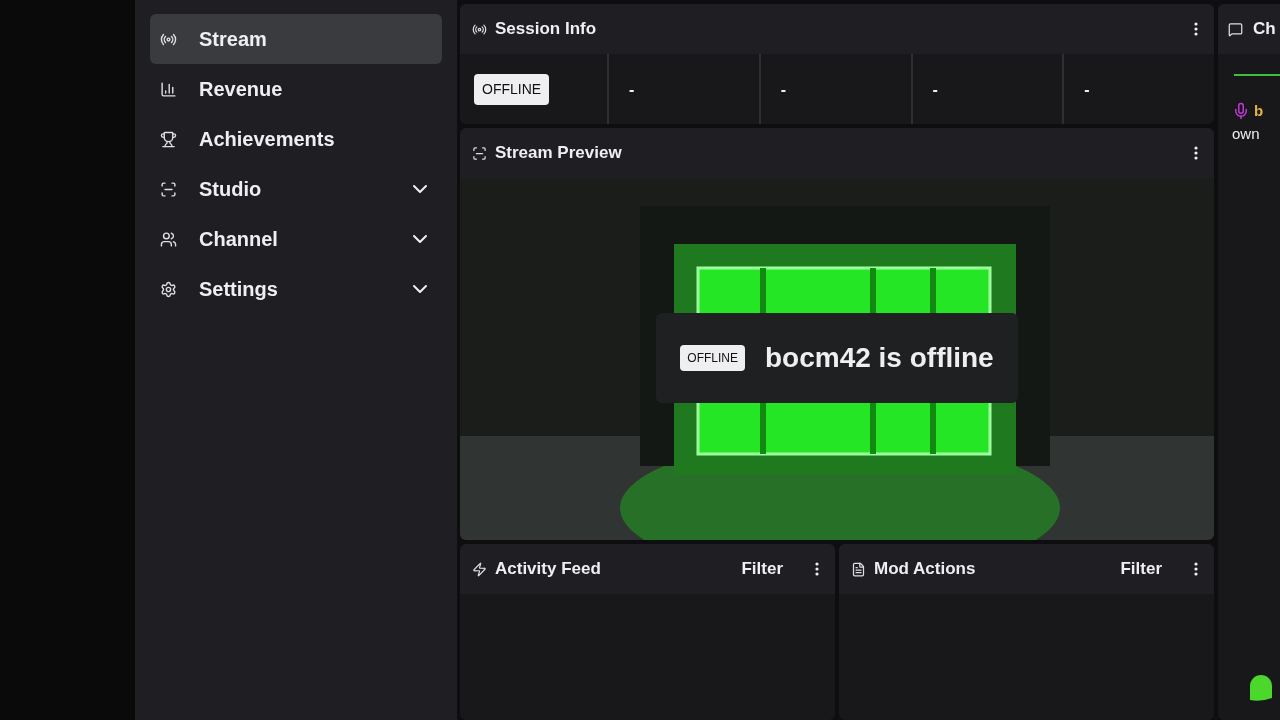  What do you see at coordinates (546, 29) in the screenshot?
I see `panel-title: Session Info` at bounding box center [546, 29].